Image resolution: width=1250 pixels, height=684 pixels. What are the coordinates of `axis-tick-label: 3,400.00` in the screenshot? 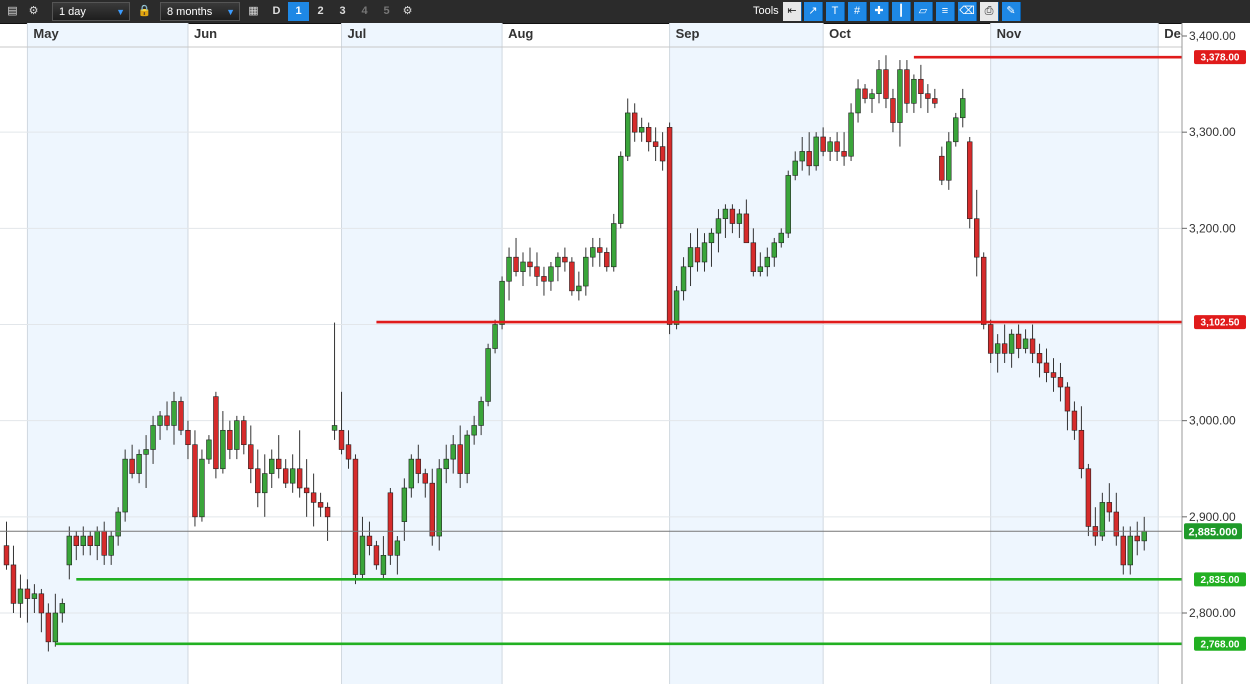 It's located at (1212, 36).